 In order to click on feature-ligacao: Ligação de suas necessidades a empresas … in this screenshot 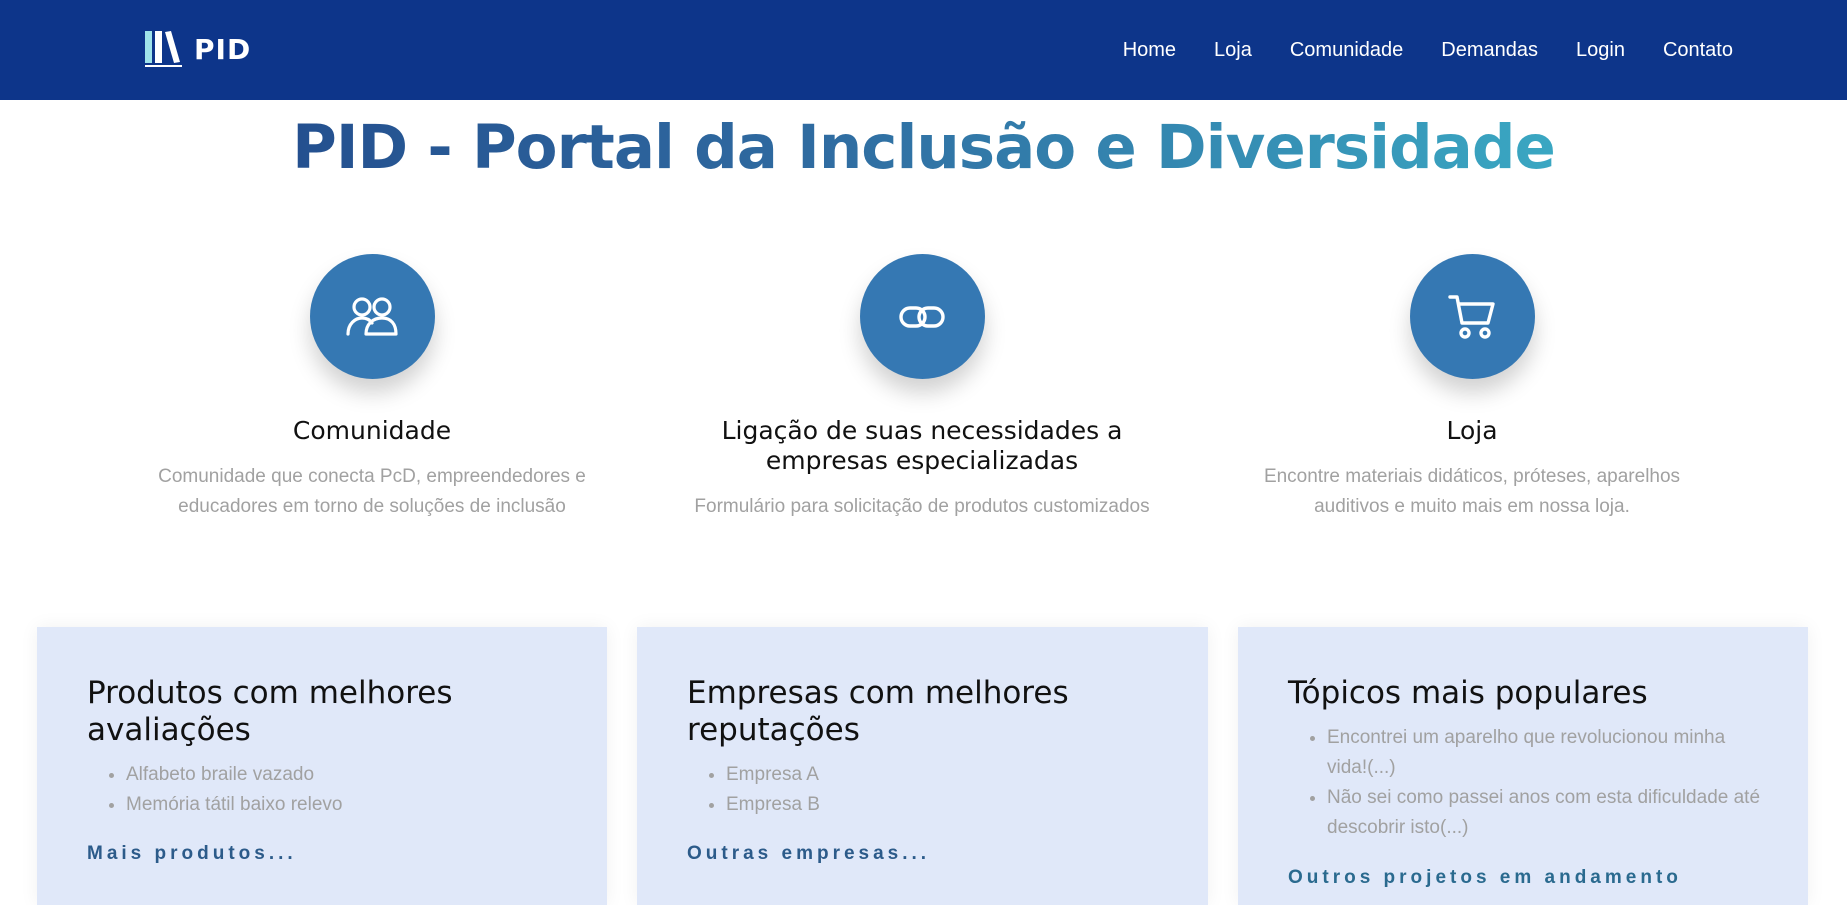, I will do `click(922, 388)`.